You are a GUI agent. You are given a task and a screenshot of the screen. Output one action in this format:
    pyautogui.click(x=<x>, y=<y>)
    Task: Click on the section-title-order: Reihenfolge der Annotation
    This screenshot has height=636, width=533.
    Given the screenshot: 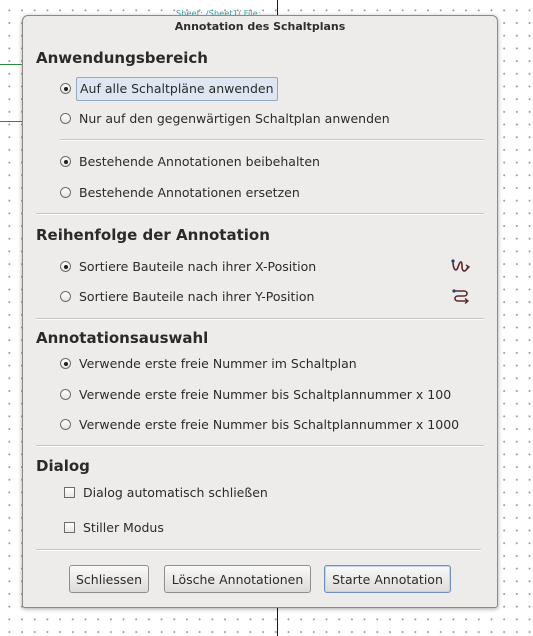 What is the action you would take?
    pyautogui.click(x=153, y=235)
    